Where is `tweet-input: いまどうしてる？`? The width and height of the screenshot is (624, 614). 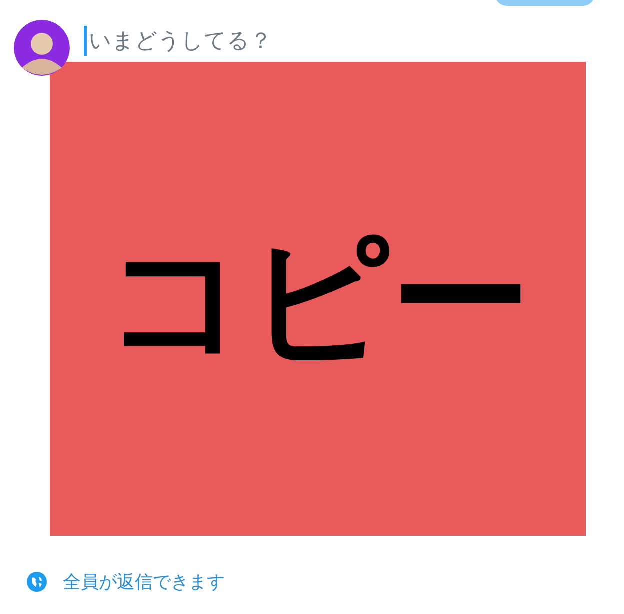
tweet-input: いまどうしてる？ is located at coordinates (189, 41).